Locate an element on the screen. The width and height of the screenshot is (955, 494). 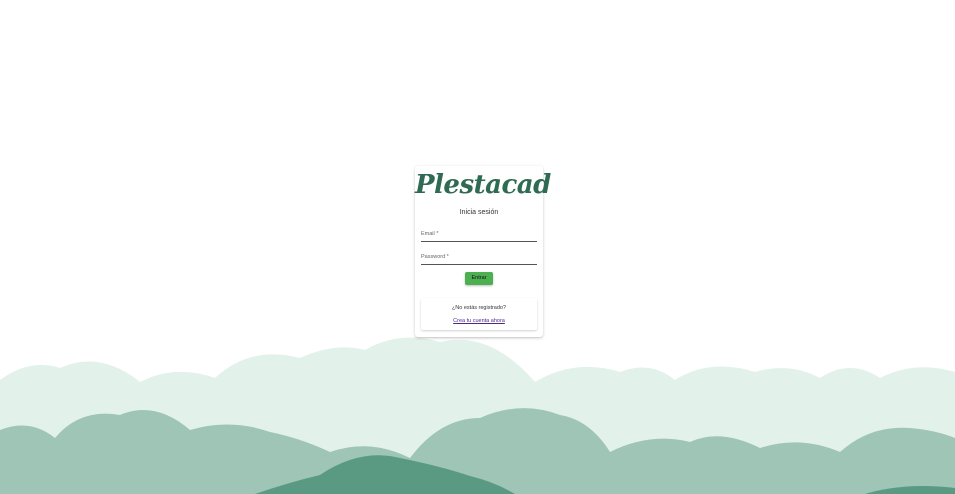
password-field: Password * is located at coordinates (479, 258).